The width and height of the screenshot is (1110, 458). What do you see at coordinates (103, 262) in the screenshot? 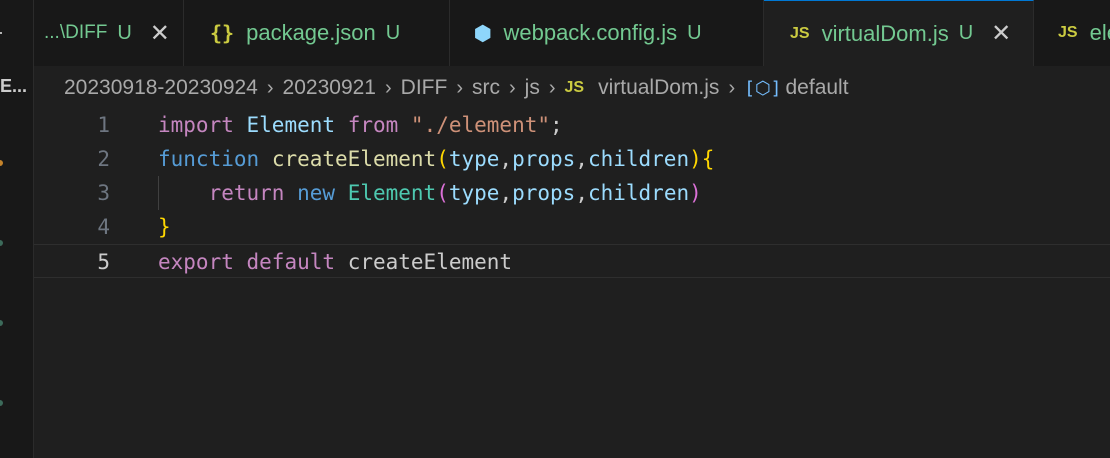
I see `line-number: 5` at bounding box center [103, 262].